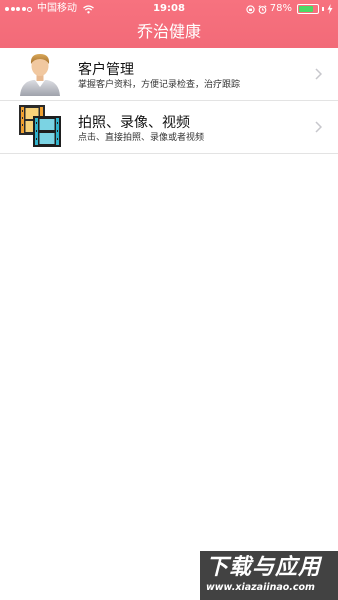 The height and width of the screenshot is (600, 338). What do you see at coordinates (159, 85) in the screenshot?
I see `list-item-subtitle: 掌握客户资料，方便记录检查，治疗跟踪` at bounding box center [159, 85].